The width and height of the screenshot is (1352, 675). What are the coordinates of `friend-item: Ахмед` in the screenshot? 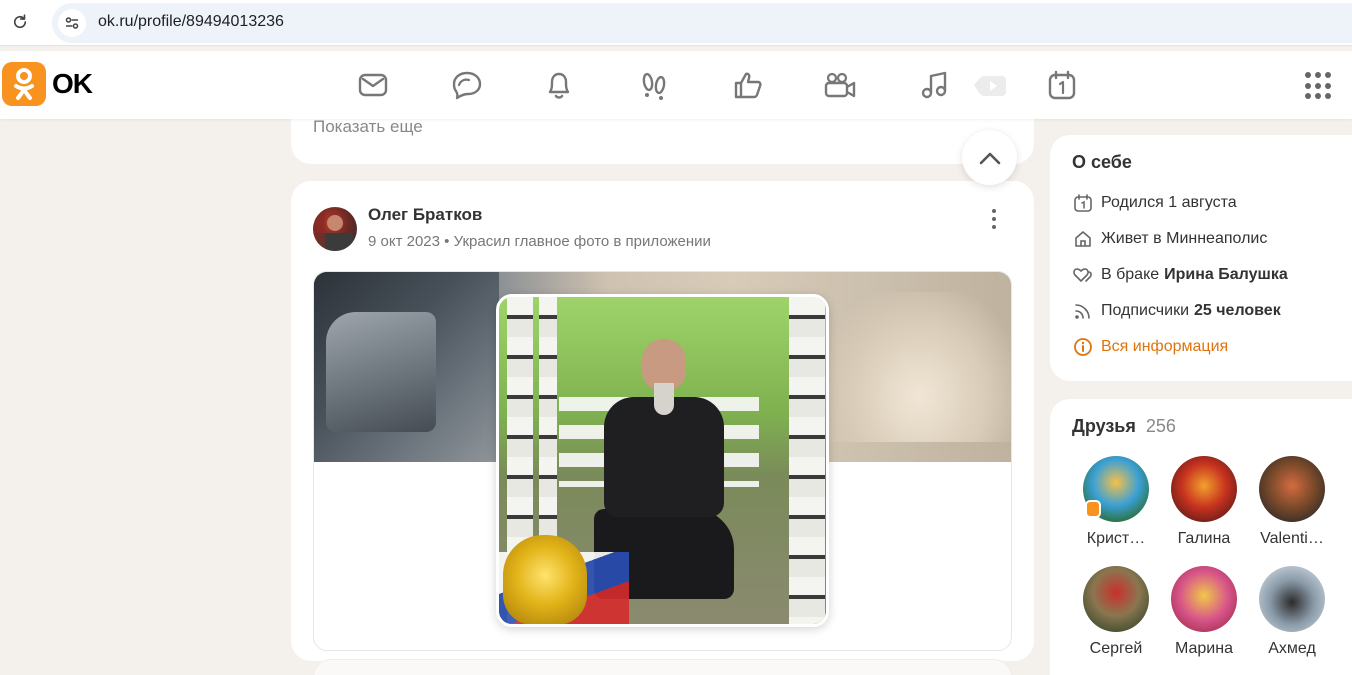 It's located at (1292, 612).